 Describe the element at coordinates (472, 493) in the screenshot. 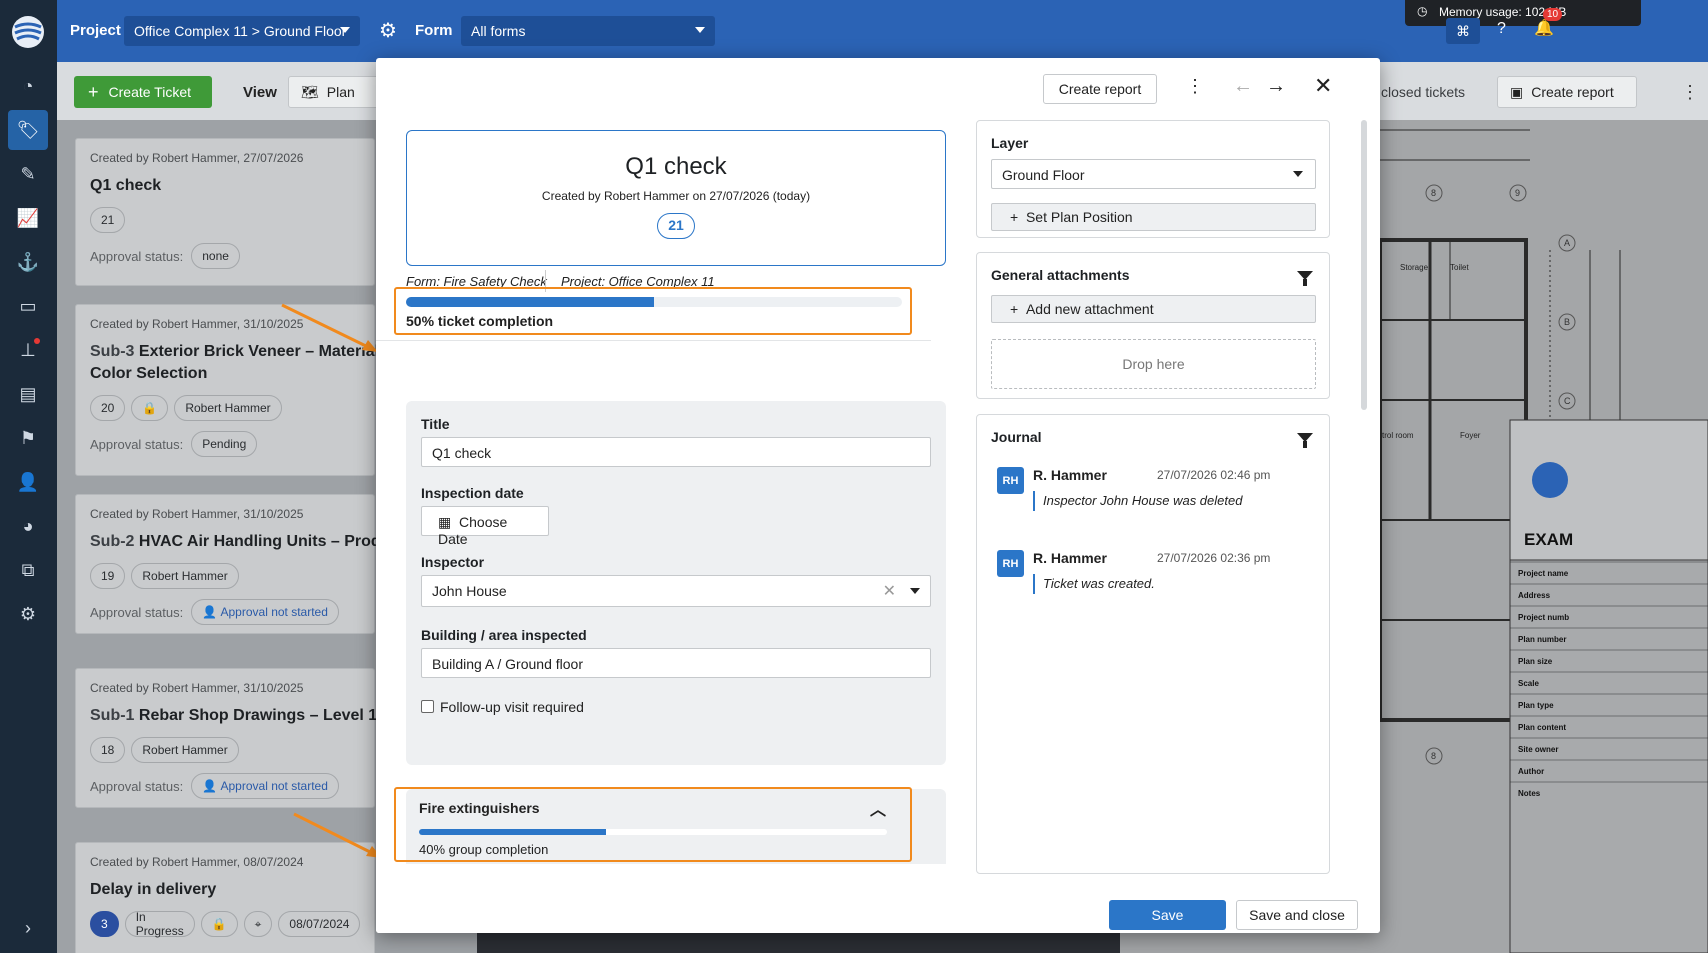

I see `inspection-date-label: Inspection date` at that location.